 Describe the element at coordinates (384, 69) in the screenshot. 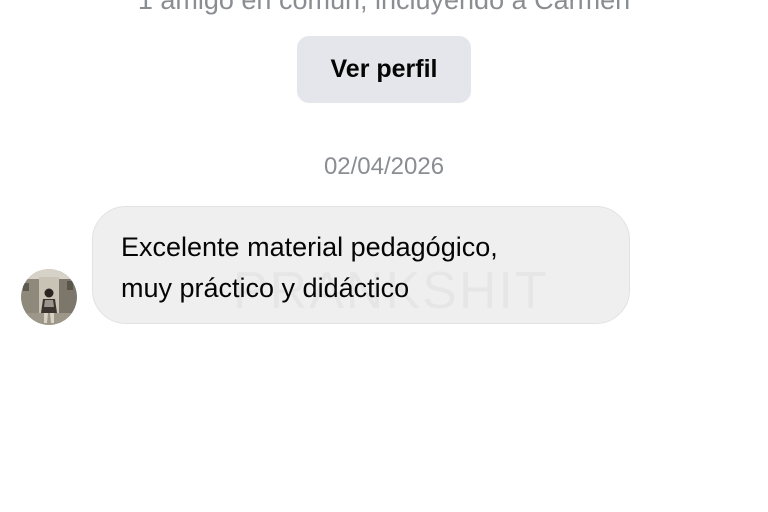

I see `view-profile-button: Ver perfil` at that location.